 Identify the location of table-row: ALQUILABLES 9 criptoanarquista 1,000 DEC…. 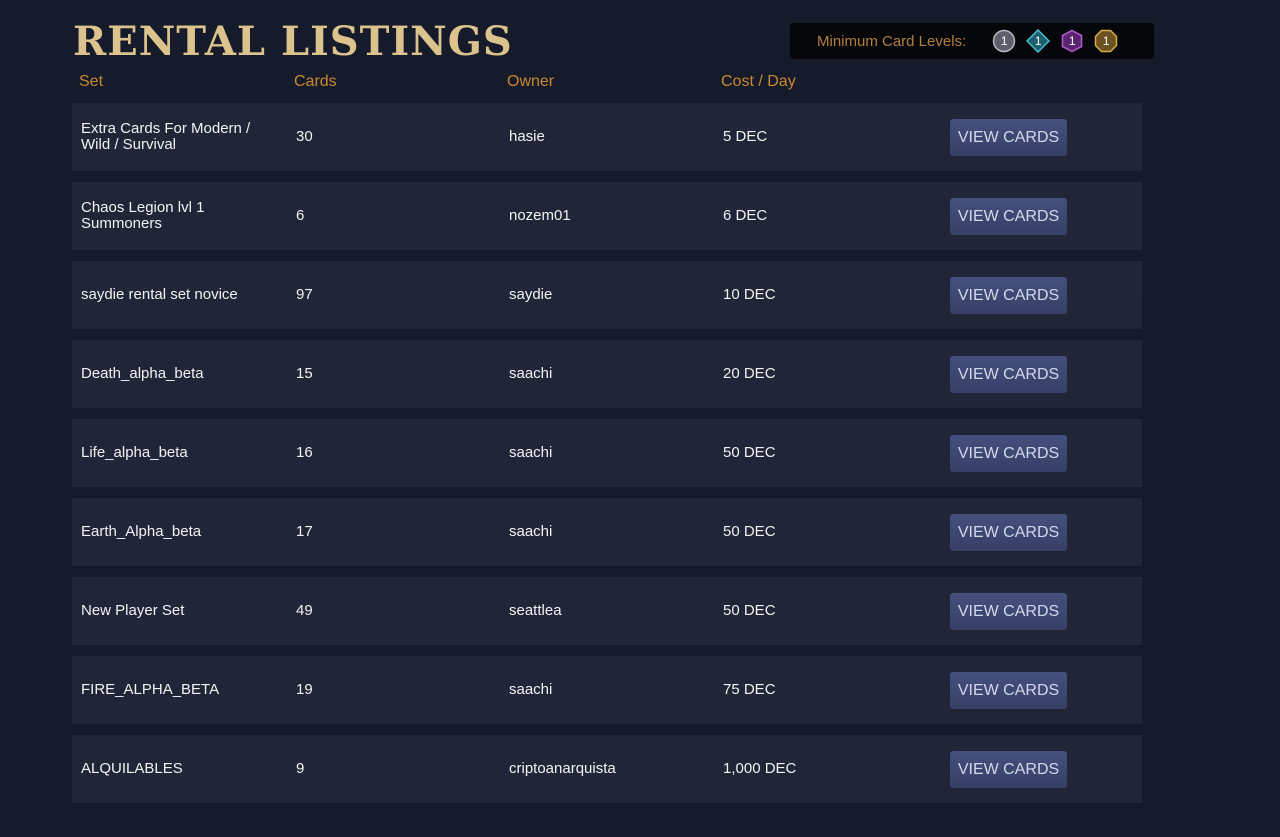
(607, 769).